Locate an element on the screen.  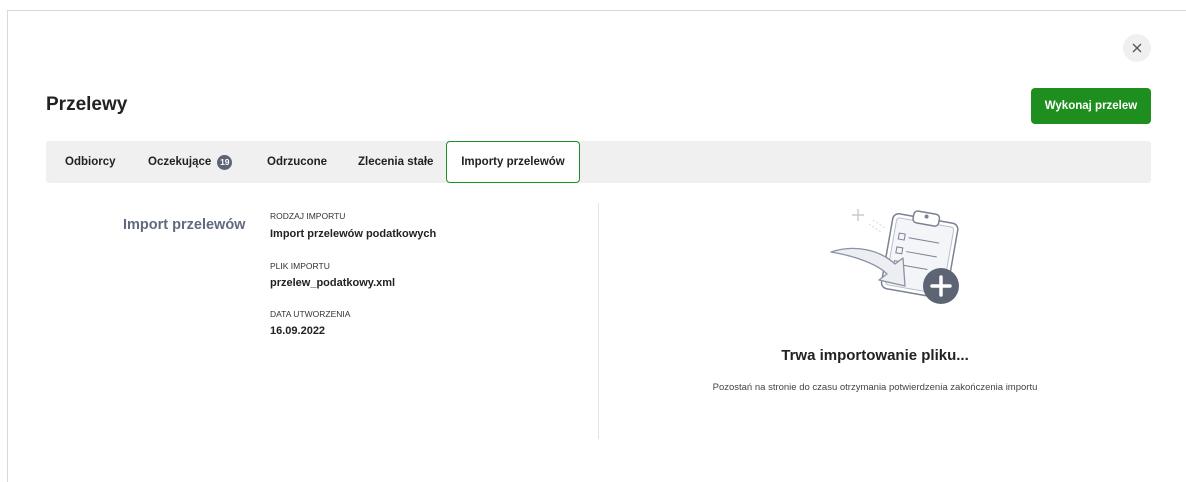
import-type-value: Import przelewów podatkowych is located at coordinates (353, 234).